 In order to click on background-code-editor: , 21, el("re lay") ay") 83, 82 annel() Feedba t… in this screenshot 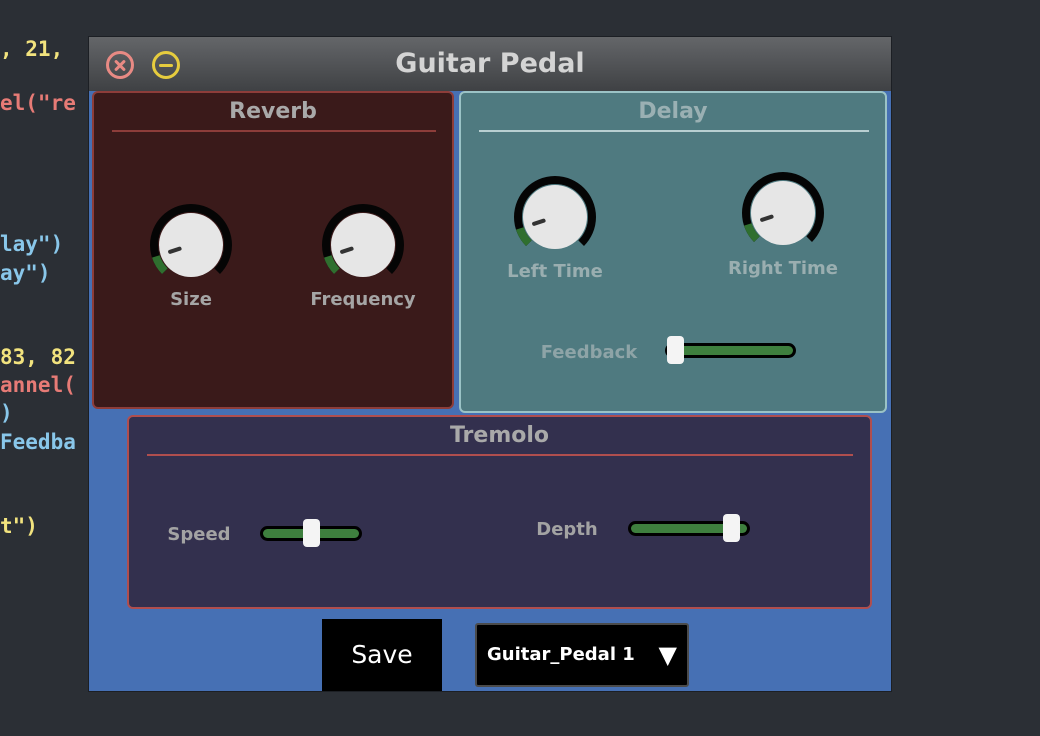, I will do `click(45, 368)`.